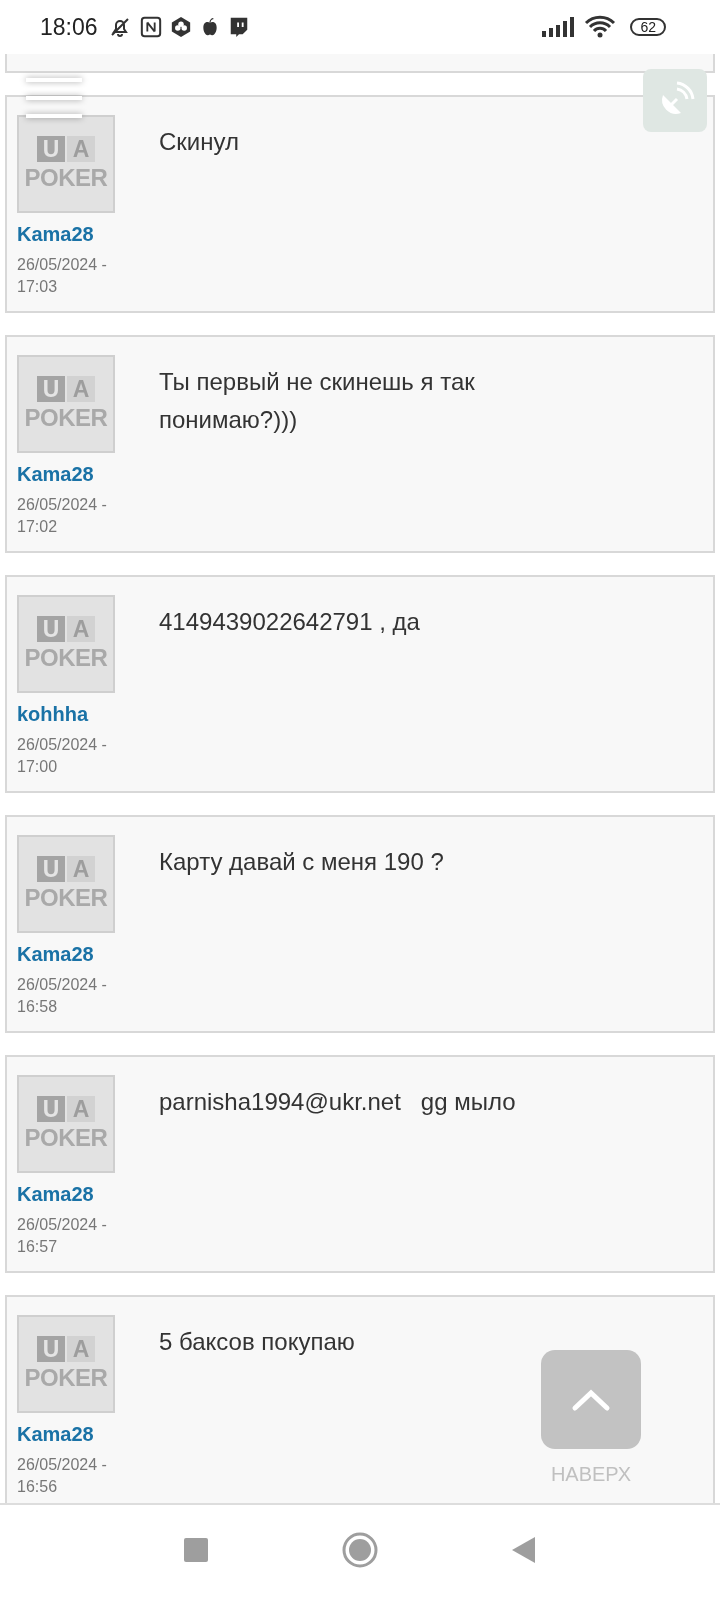 The height and width of the screenshot is (1600, 720). Describe the element at coordinates (150, 27) in the screenshot. I see `nfc-icon` at that location.